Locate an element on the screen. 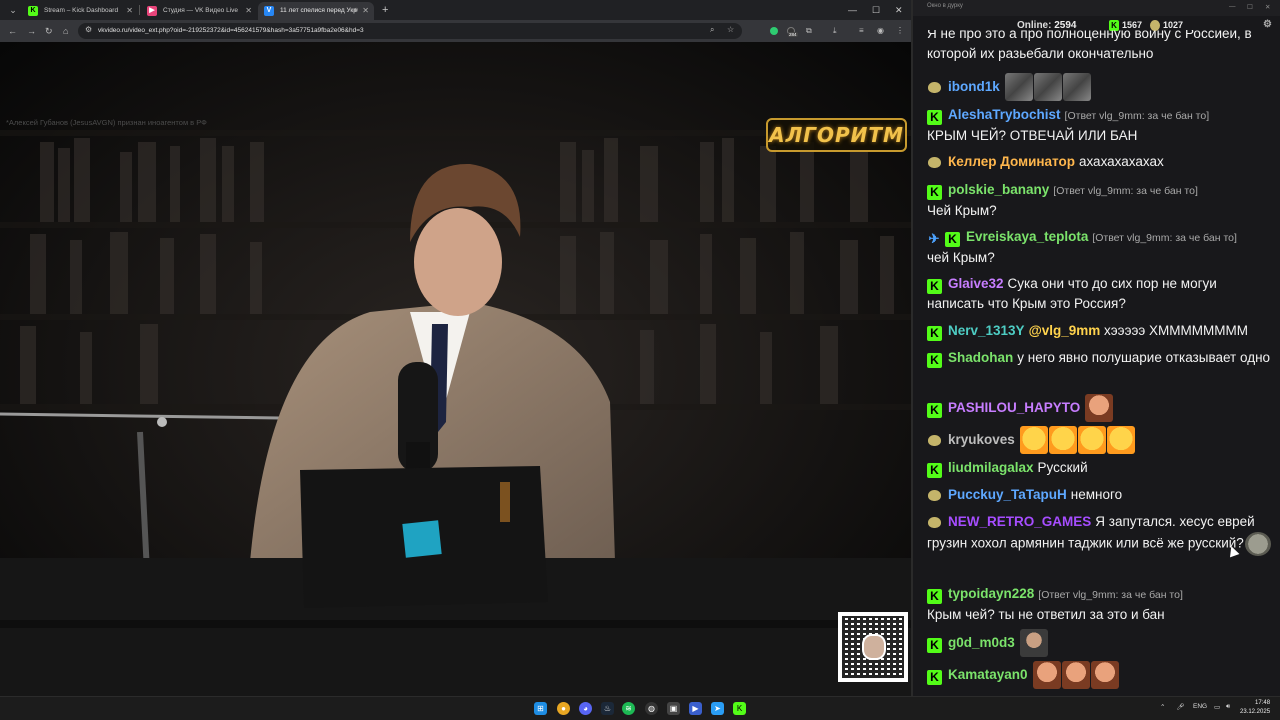  chat-username: polskie_banany is located at coordinates (998, 189).